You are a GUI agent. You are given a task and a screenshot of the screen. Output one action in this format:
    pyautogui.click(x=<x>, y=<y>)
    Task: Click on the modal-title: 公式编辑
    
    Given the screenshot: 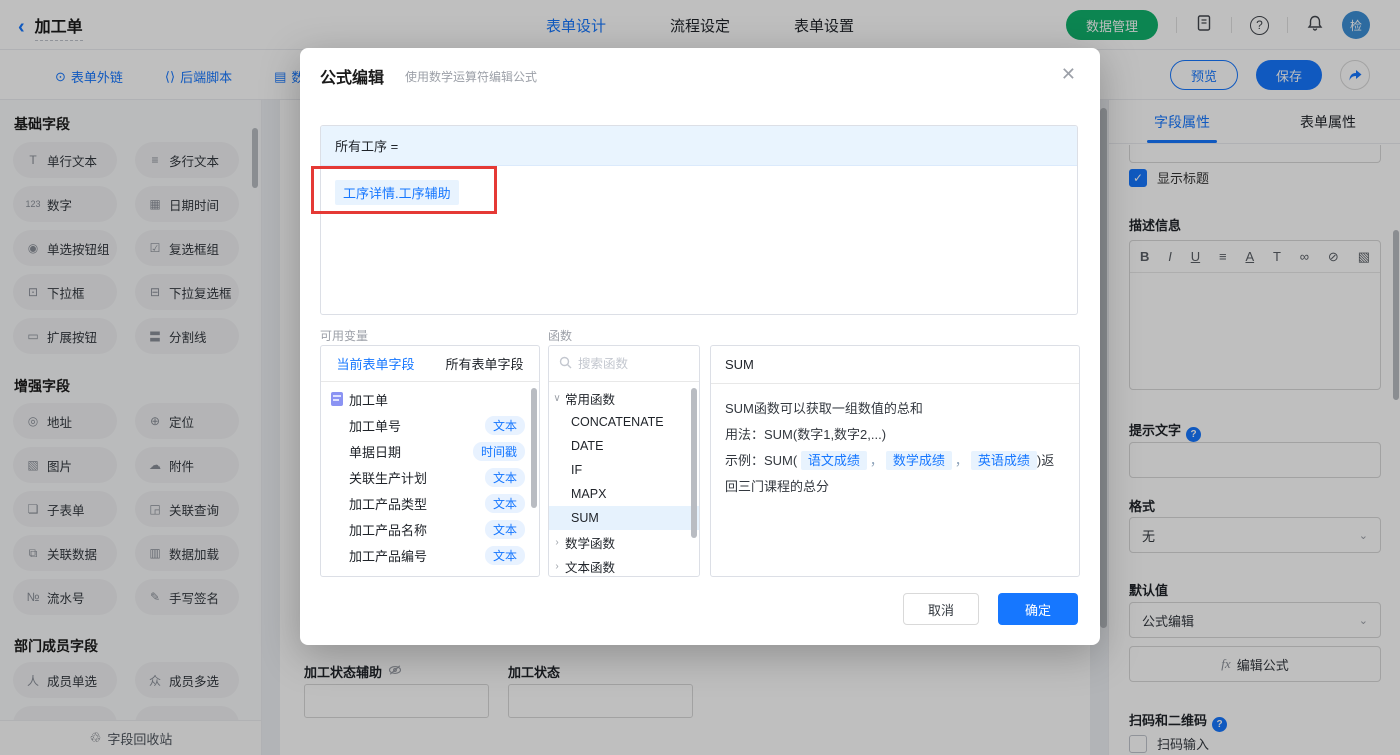 What is the action you would take?
    pyautogui.click(x=352, y=78)
    